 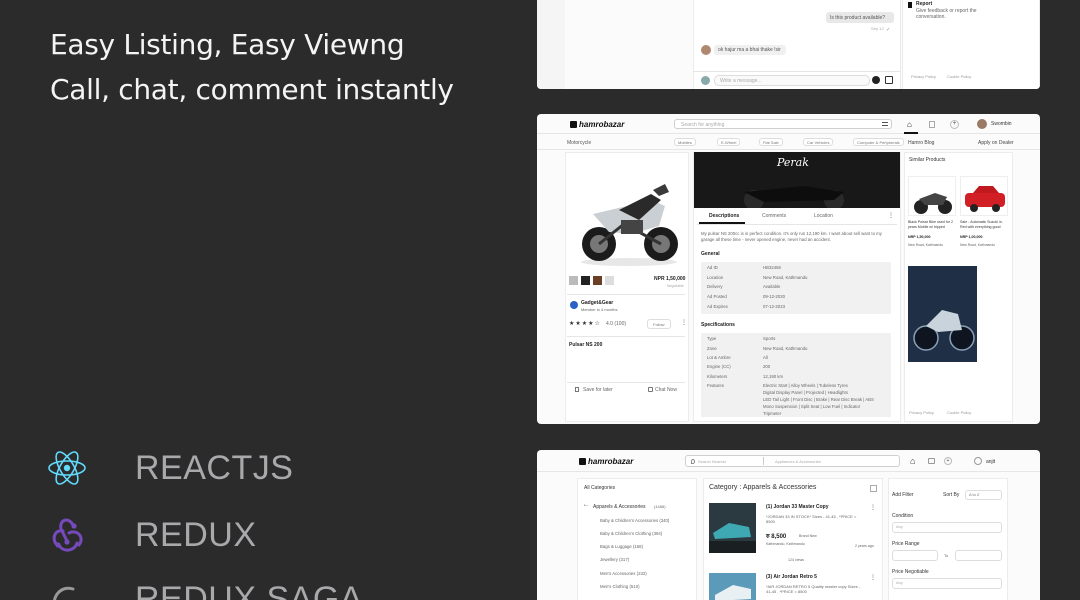 What do you see at coordinates (660, 506) in the screenshot?
I see `parent-count: (1456)` at bounding box center [660, 506].